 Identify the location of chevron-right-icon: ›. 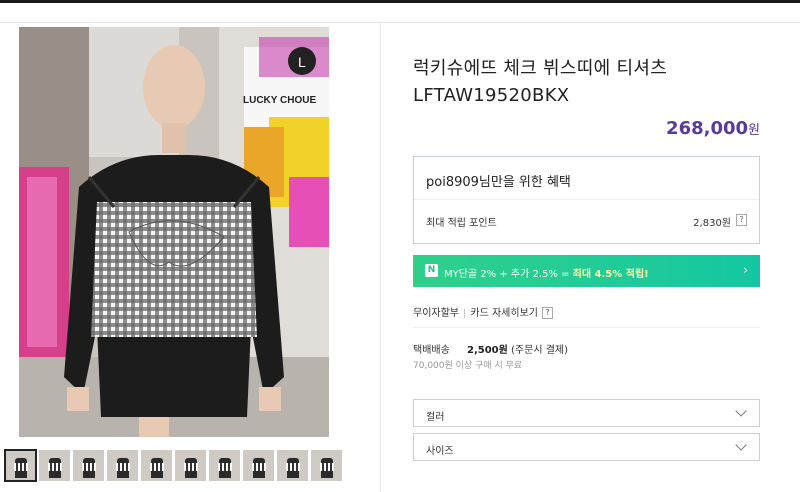
(745, 270).